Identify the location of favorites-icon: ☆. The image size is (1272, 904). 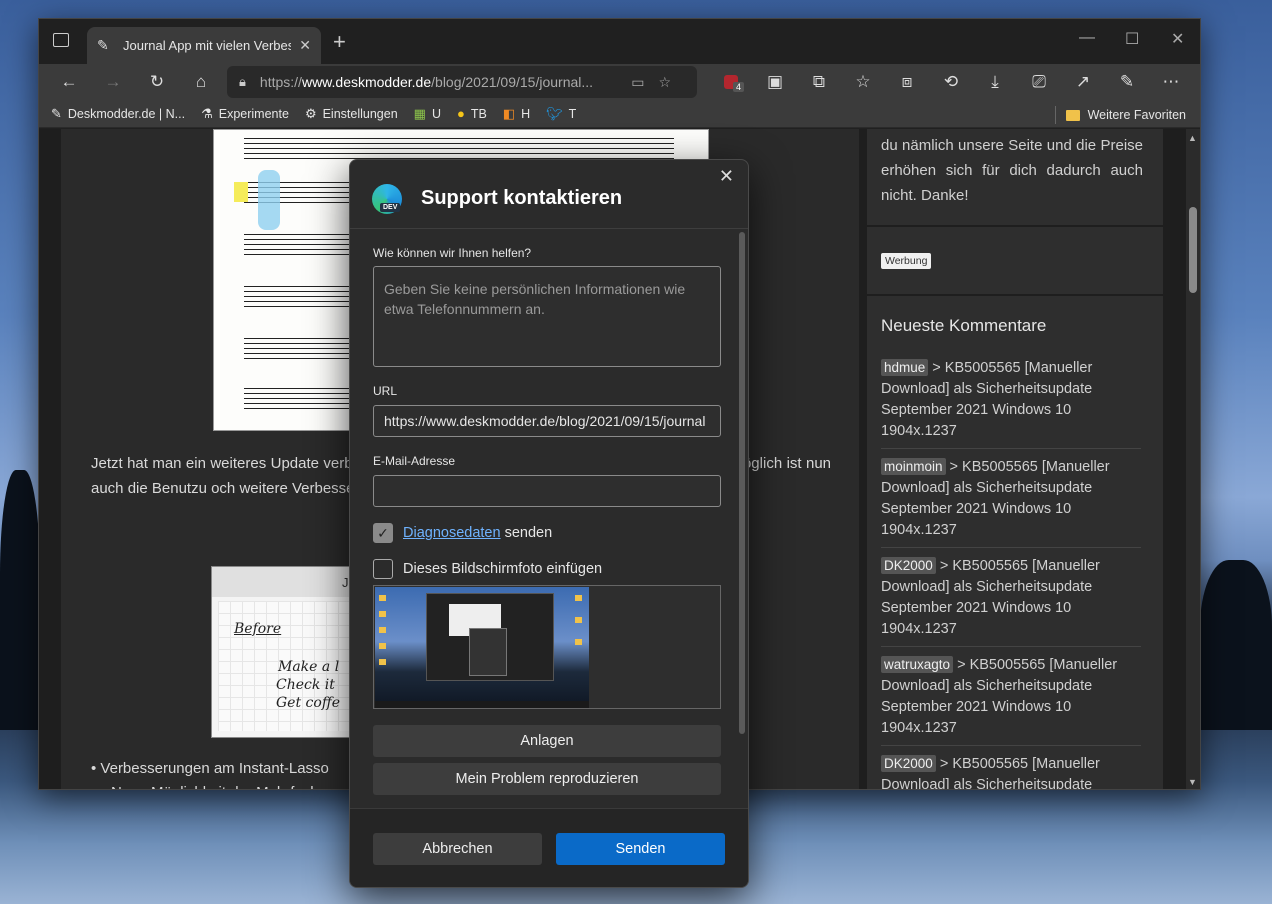
(863, 82).